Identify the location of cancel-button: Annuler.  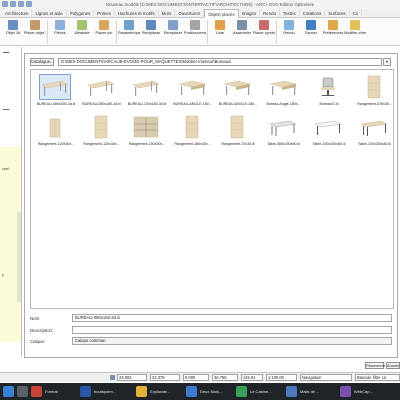
(393, 365).